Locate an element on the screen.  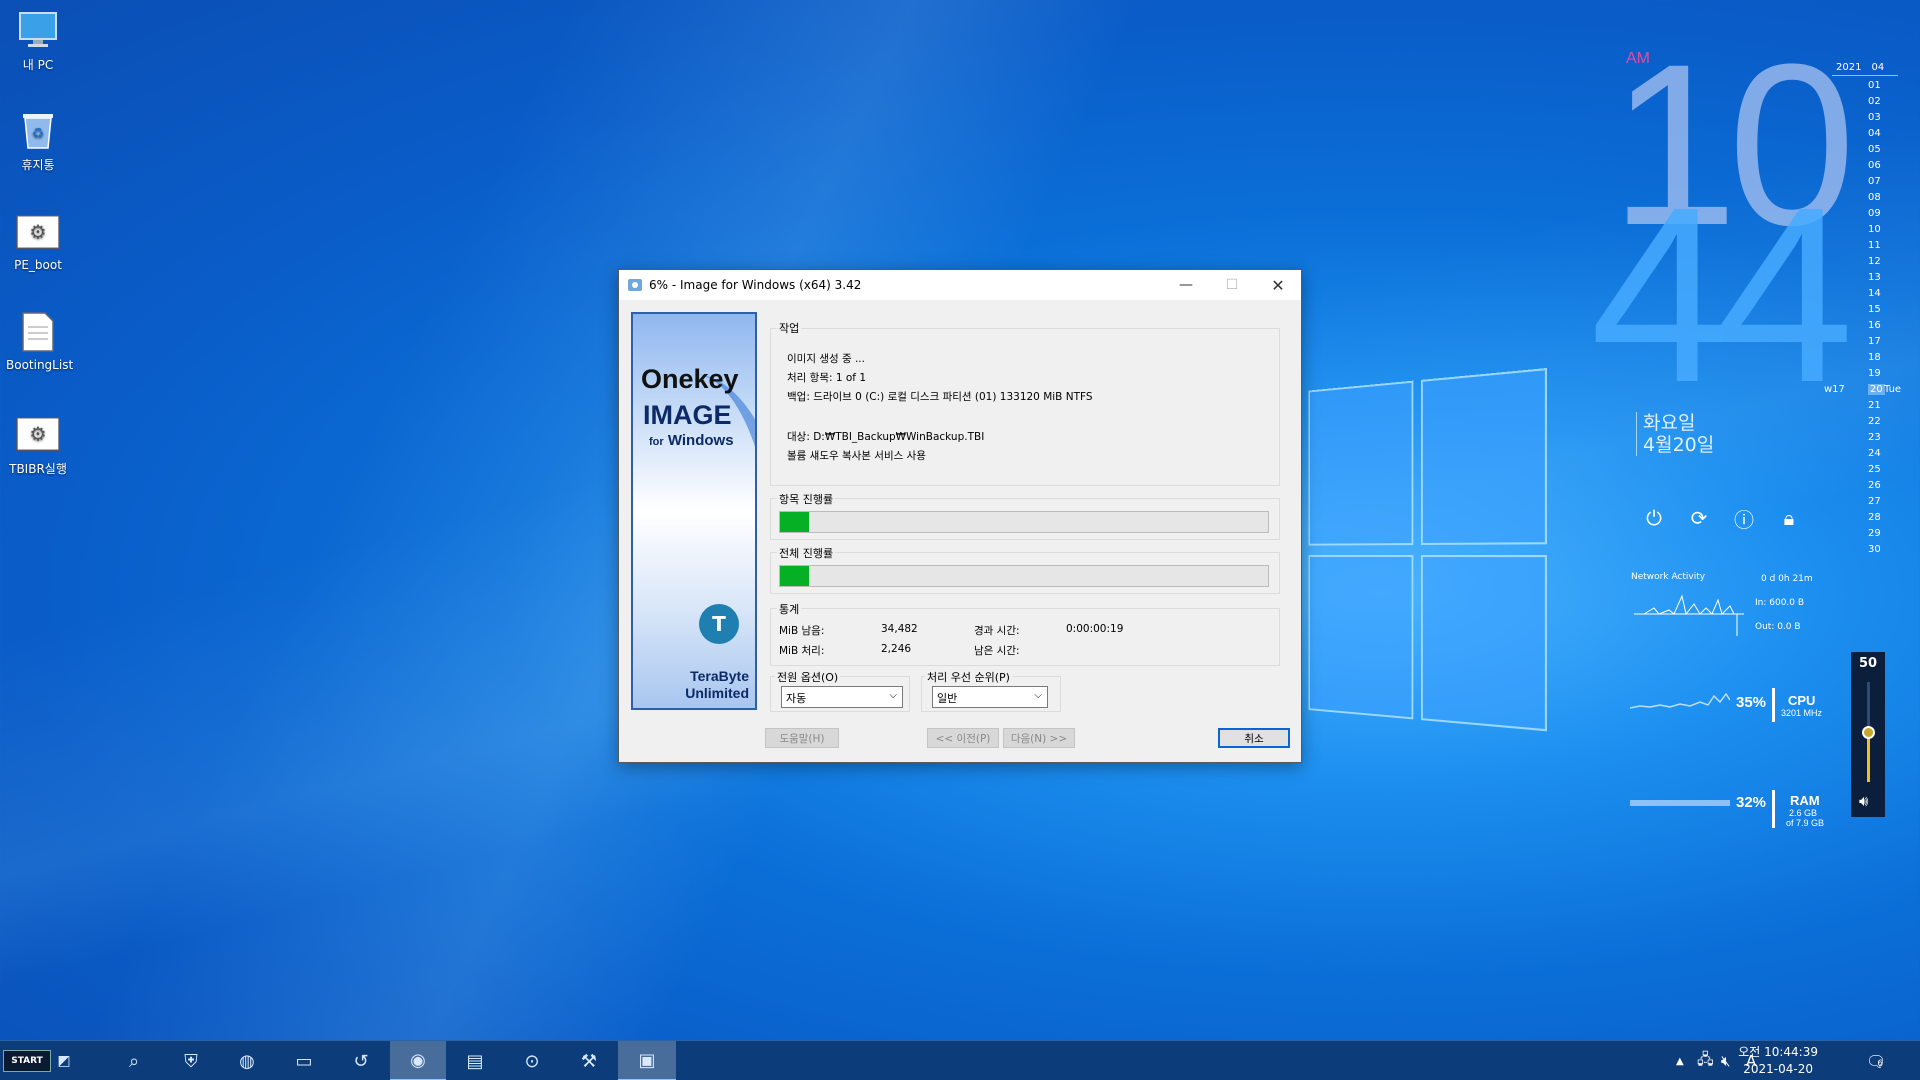
folder-icon: ▤ is located at coordinates (475, 1060).